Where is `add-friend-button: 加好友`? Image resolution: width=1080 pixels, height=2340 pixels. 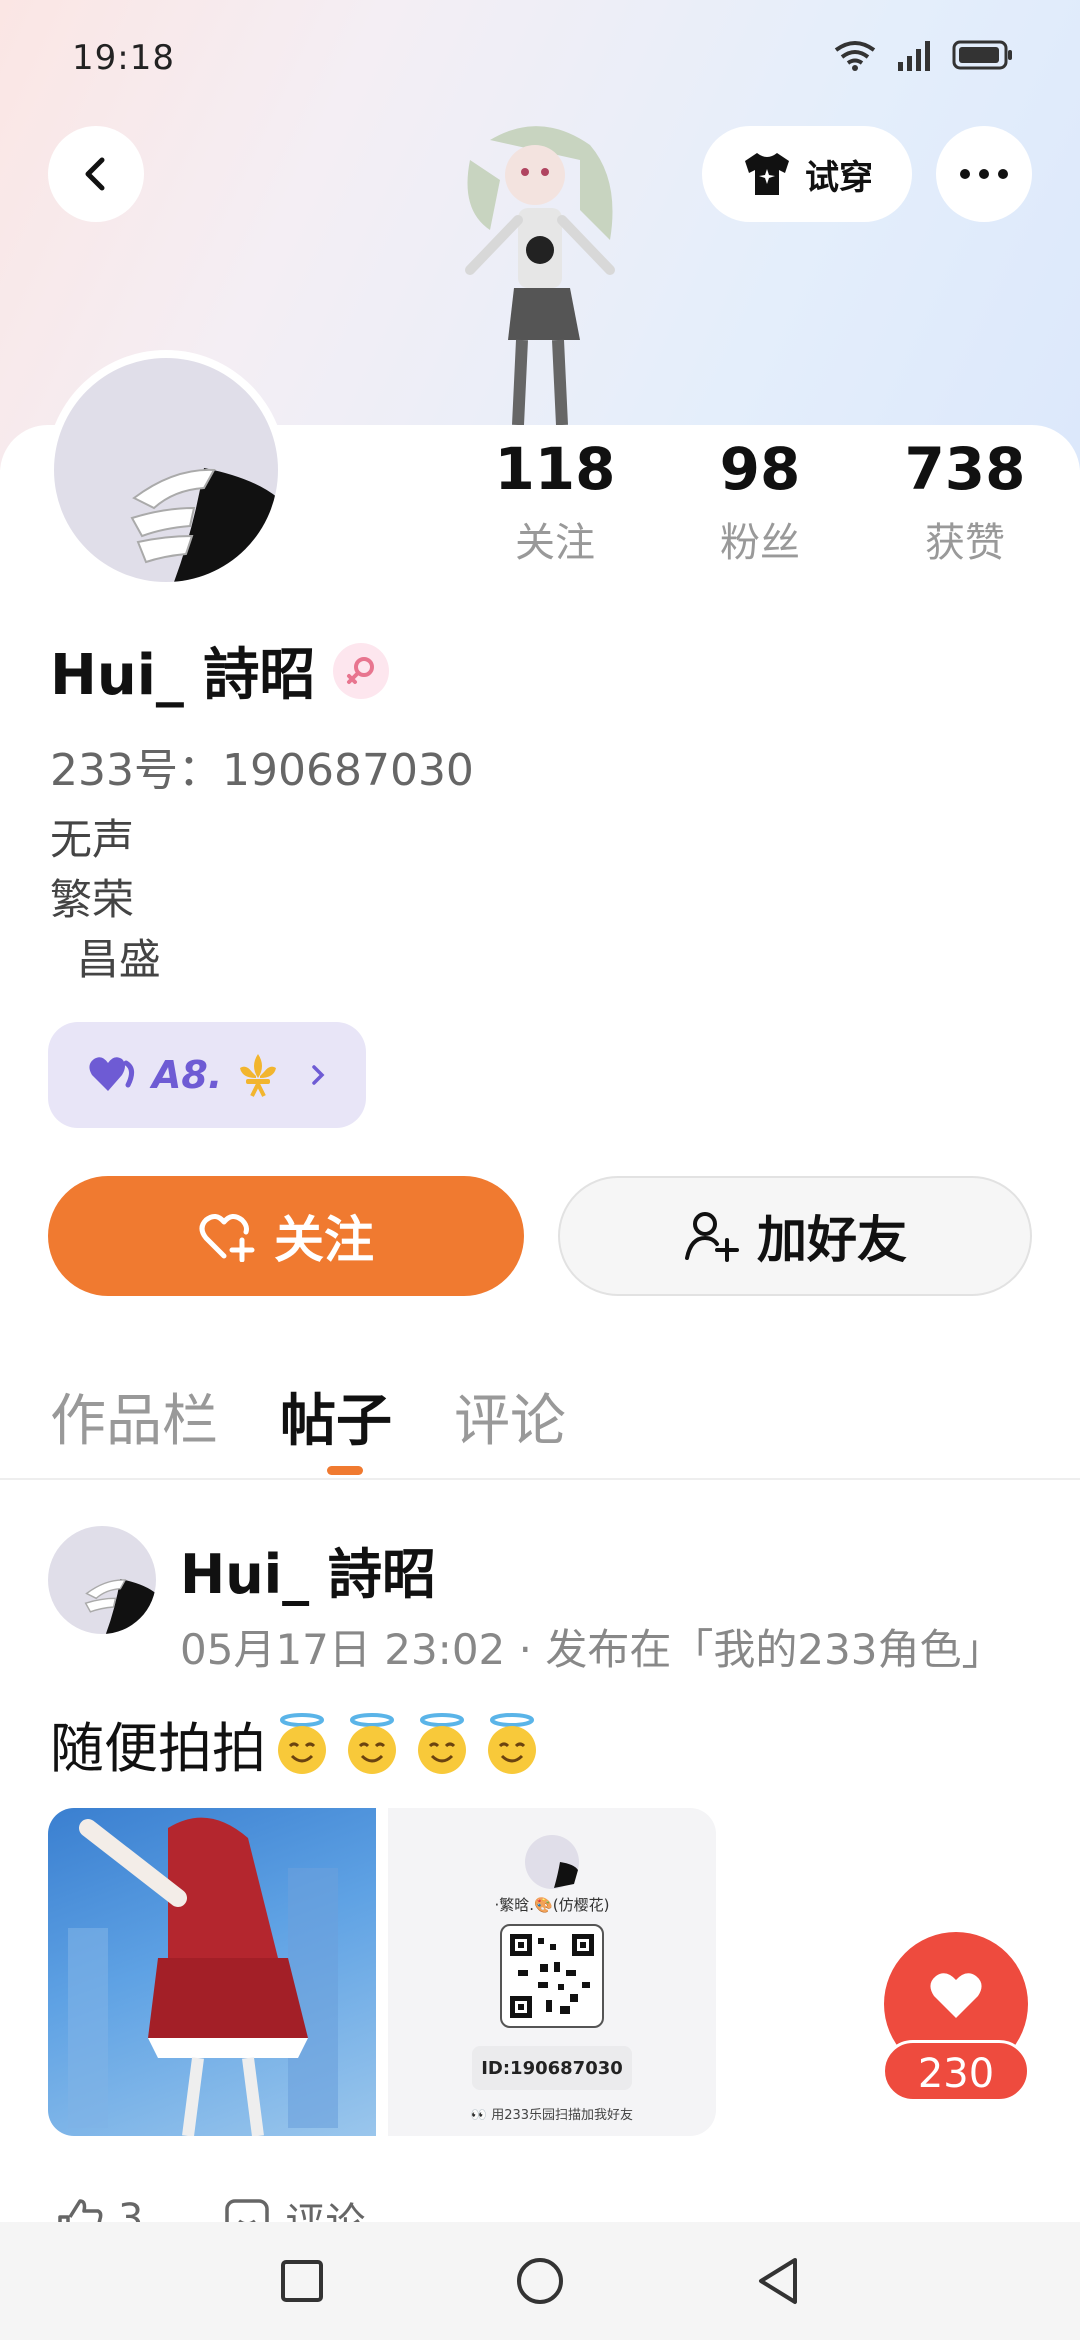 add-friend-button: 加好友 is located at coordinates (795, 1236).